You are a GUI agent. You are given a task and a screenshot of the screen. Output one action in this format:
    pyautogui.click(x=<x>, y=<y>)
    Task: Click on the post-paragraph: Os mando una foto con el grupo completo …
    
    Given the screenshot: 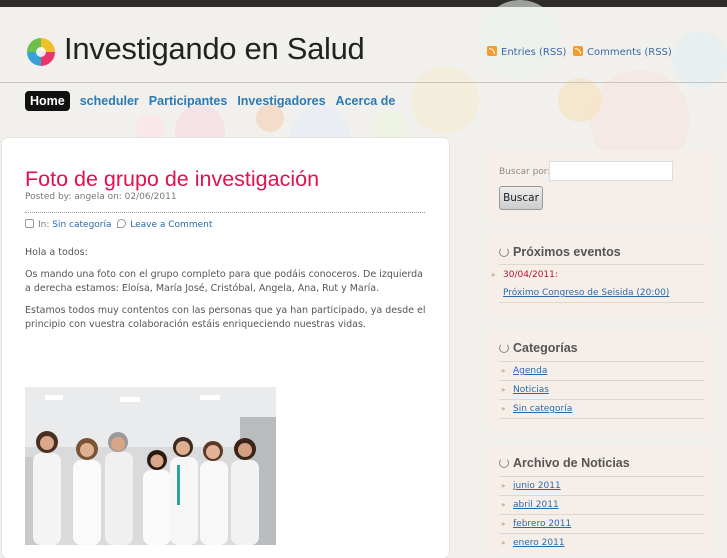 What is the action you would take?
    pyautogui.click(x=224, y=281)
    